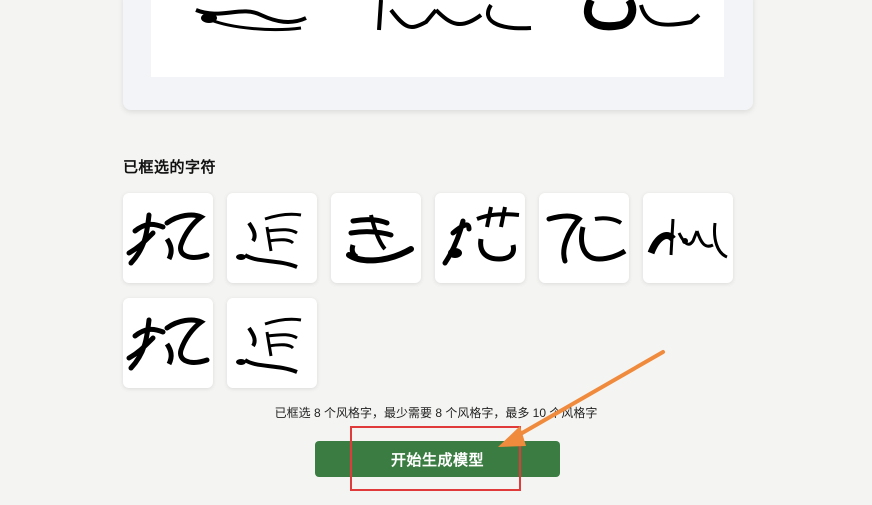  Describe the element at coordinates (437, 459) in the screenshot. I see `start-generate-model-button: 开始生成模型` at that location.